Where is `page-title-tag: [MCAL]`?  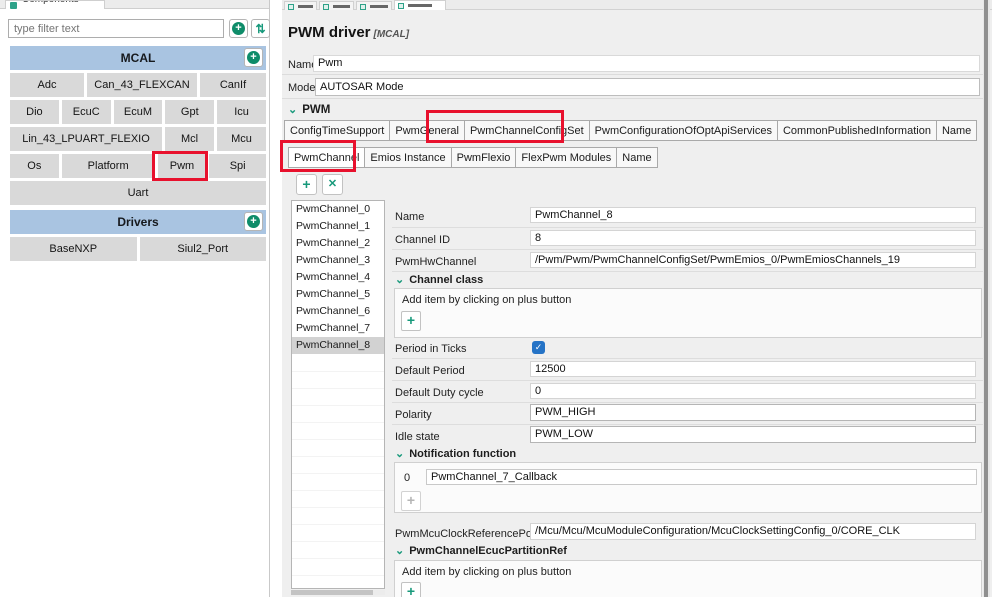
page-title-tag: [MCAL] is located at coordinates (391, 34).